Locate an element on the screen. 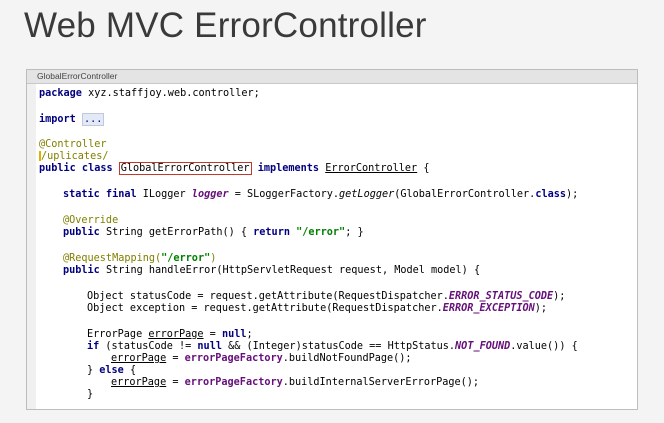  code-line-package: package xyz.staffjoy.web.controller; is located at coordinates (149, 93).